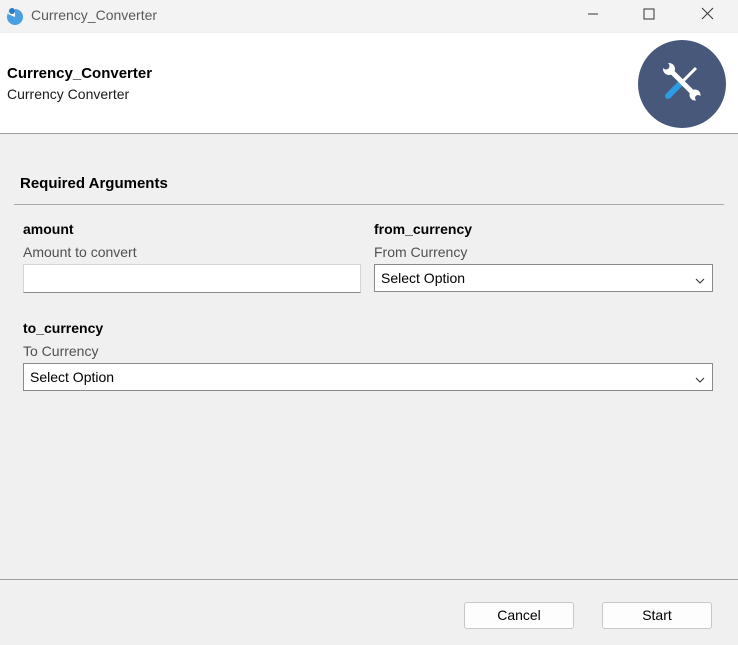  I want to click on start-button: Start, so click(657, 615).